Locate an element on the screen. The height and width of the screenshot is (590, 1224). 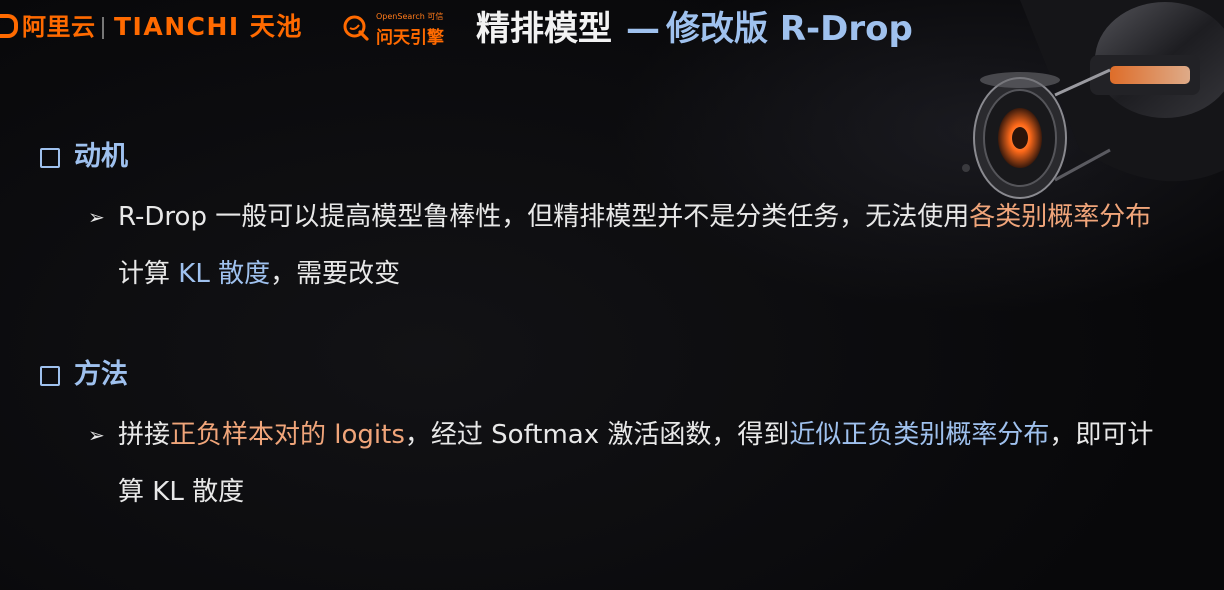
section-heading: 方法 is located at coordinates (604, 375).